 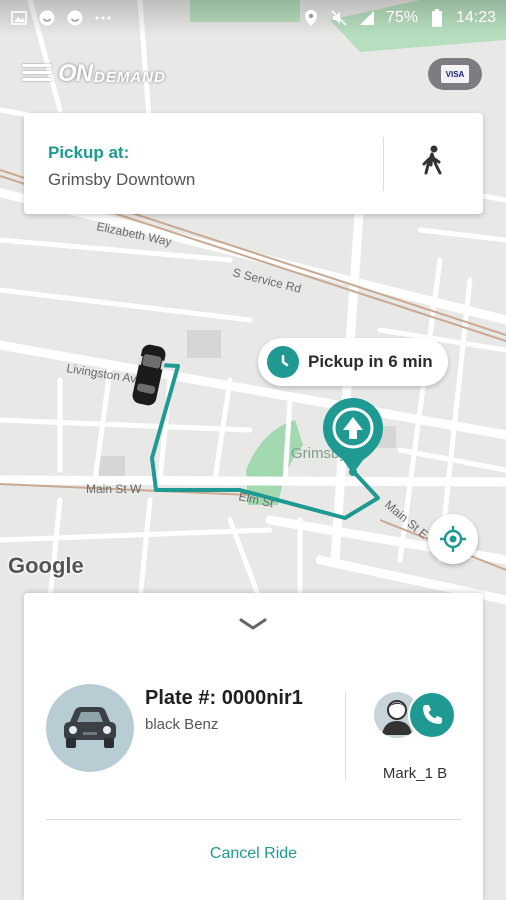 I want to click on menu-icon, so click(x=37, y=65).